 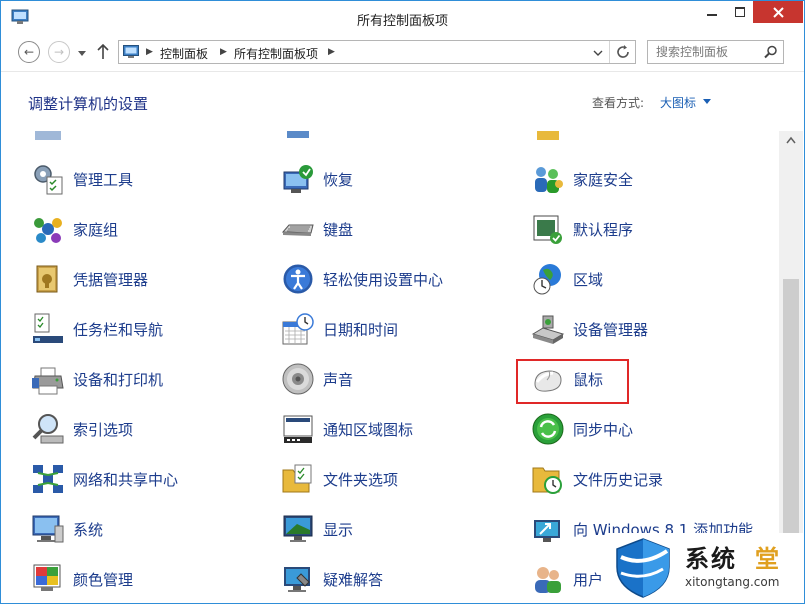 I want to click on list-item-ease-of-access: 轻松使用设置中心, so click(x=362, y=279).